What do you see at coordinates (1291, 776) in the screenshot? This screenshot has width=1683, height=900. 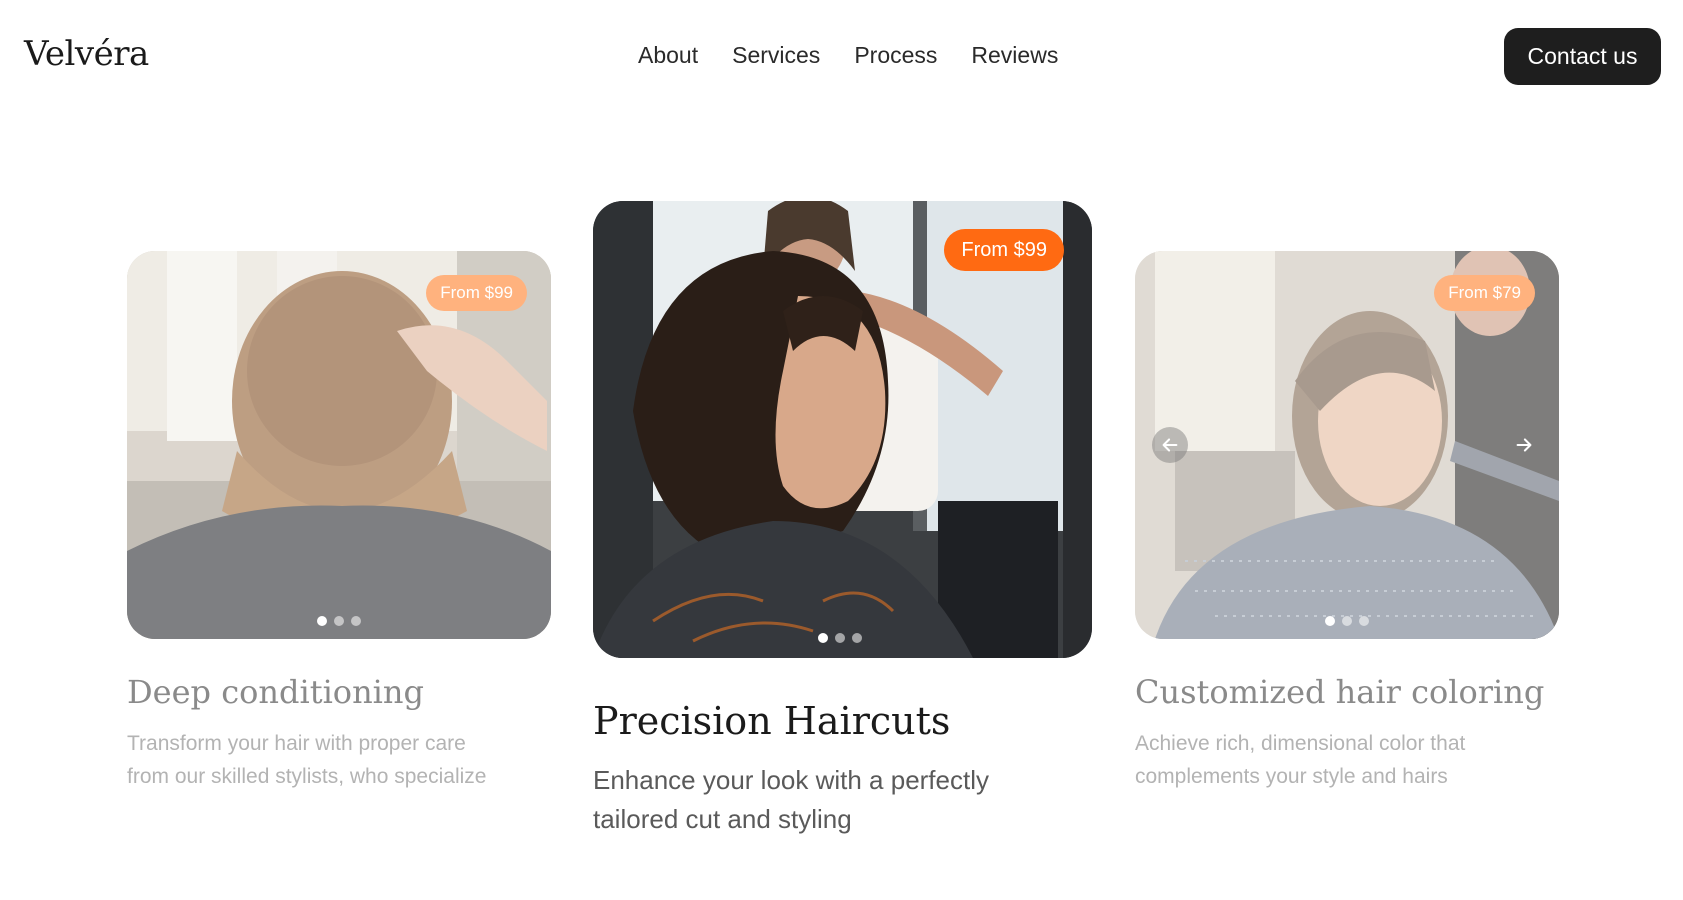 I see `service-description-line: complements your style and hairs` at bounding box center [1291, 776].